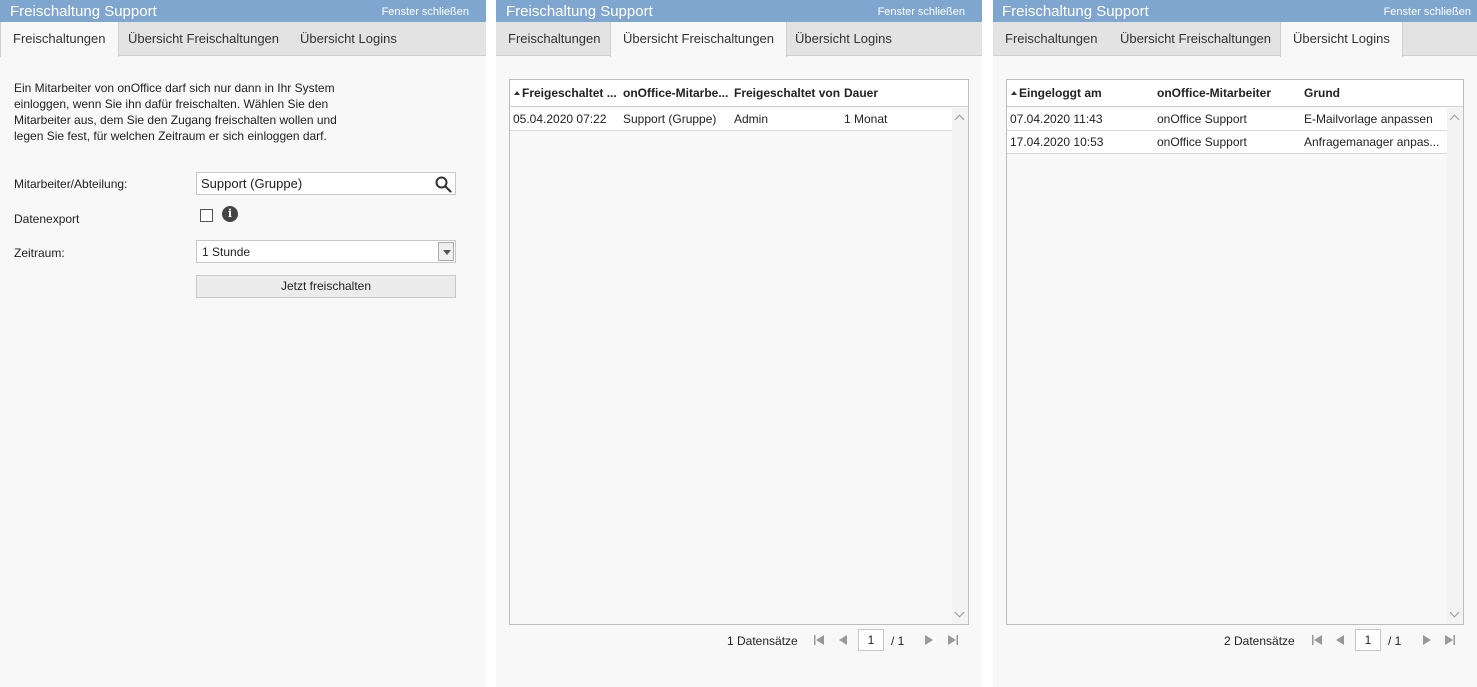  I want to click on period-select: 1 Stunde, so click(326, 251).